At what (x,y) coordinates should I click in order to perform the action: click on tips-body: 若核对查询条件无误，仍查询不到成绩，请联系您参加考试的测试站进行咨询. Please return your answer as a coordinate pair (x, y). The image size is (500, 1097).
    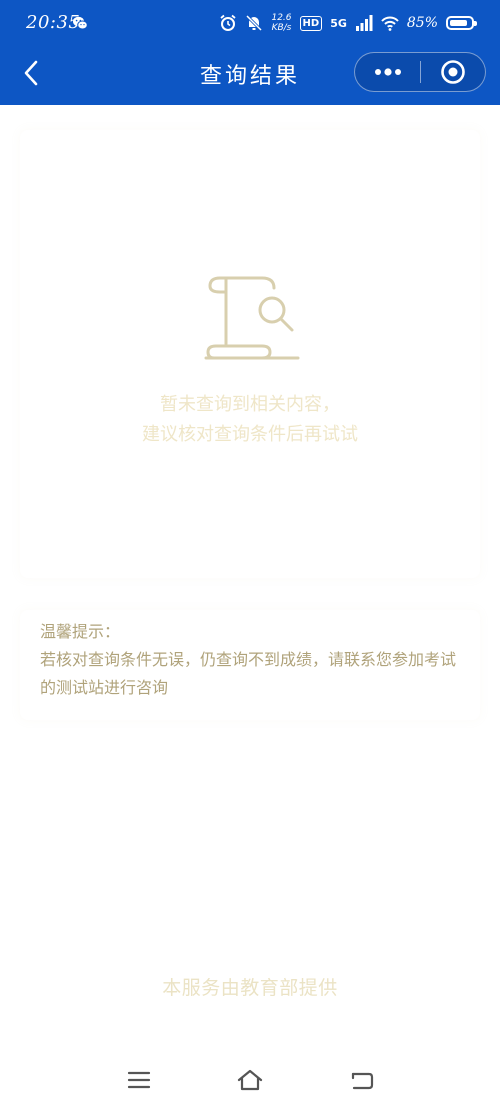
    Looking at the image, I should click on (248, 673).